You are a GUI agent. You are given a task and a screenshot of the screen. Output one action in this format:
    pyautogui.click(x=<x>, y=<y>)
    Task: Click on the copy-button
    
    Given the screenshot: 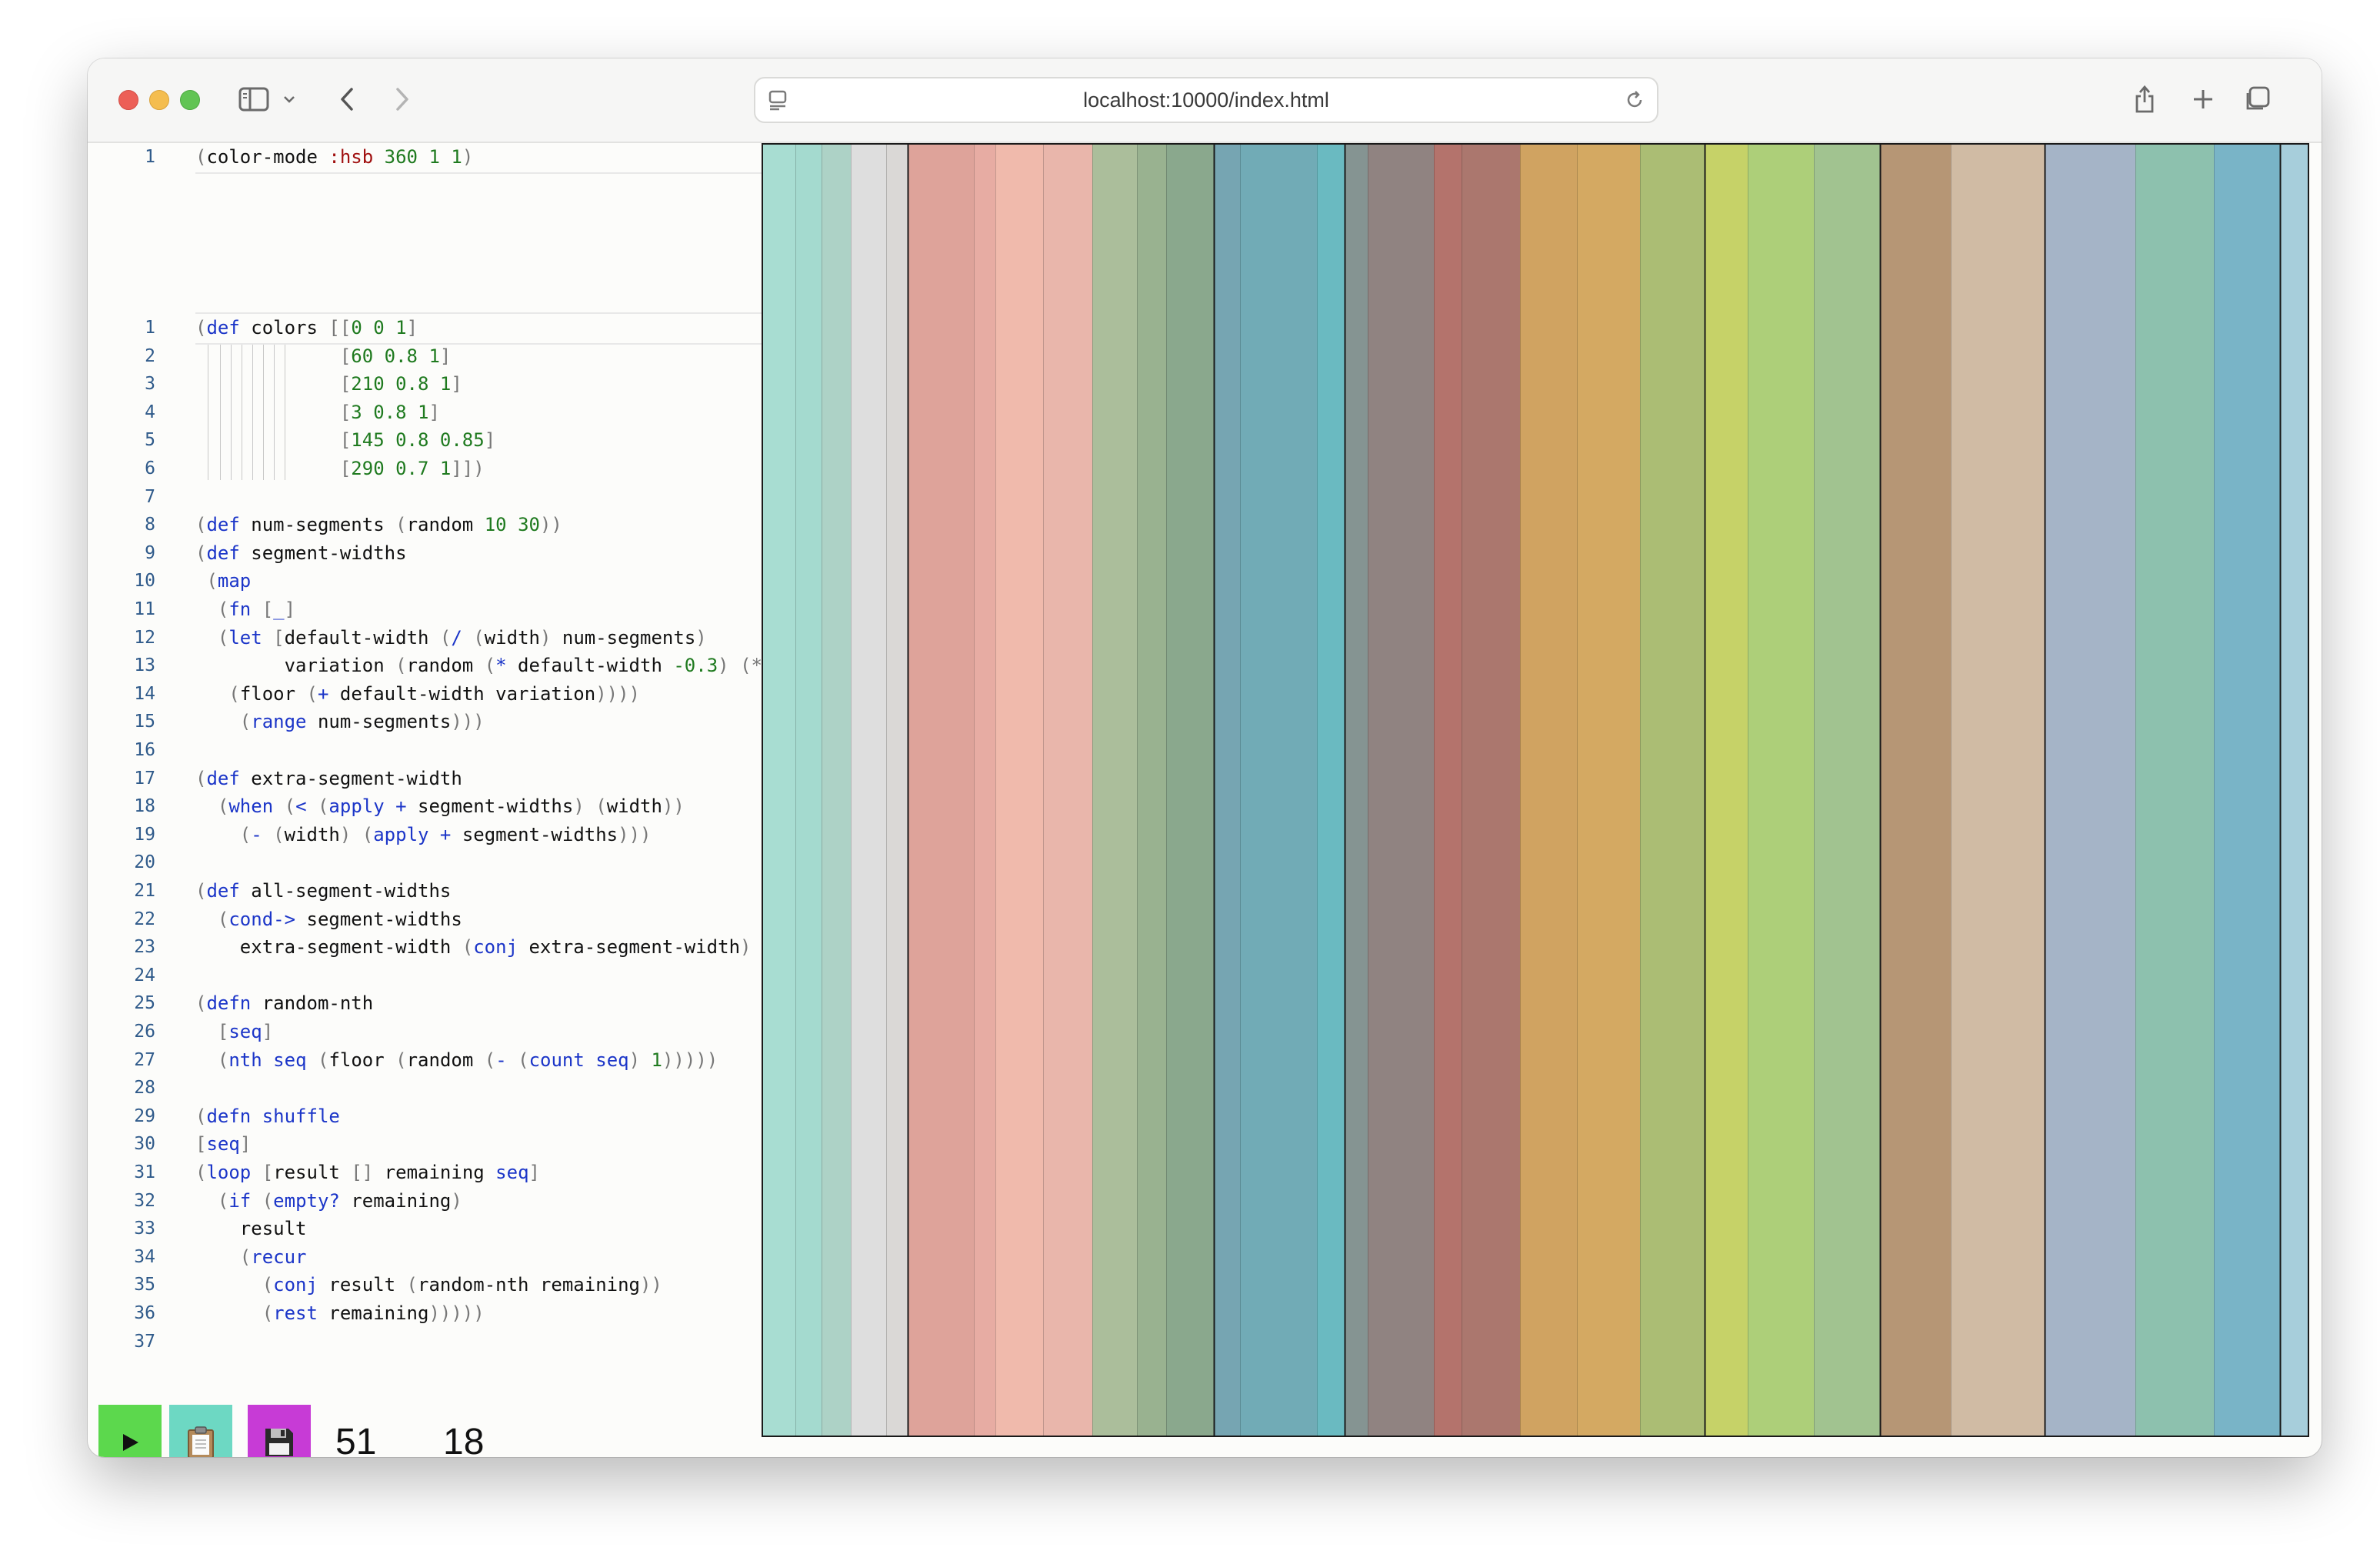 What is the action you would take?
    pyautogui.click(x=201, y=1431)
    